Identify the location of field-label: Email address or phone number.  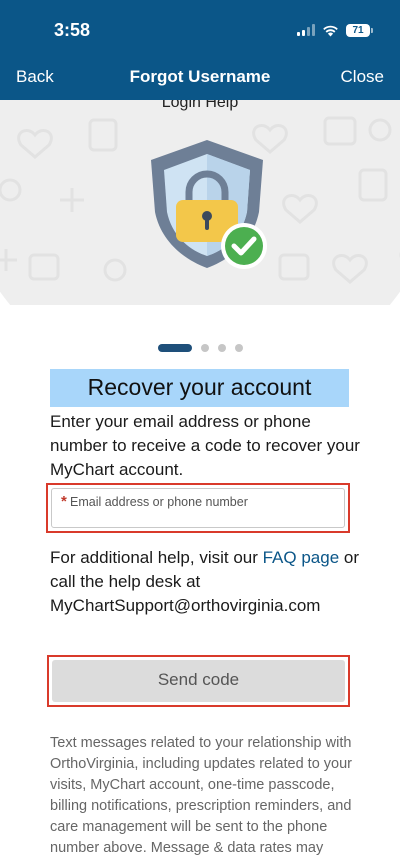
(159, 502).